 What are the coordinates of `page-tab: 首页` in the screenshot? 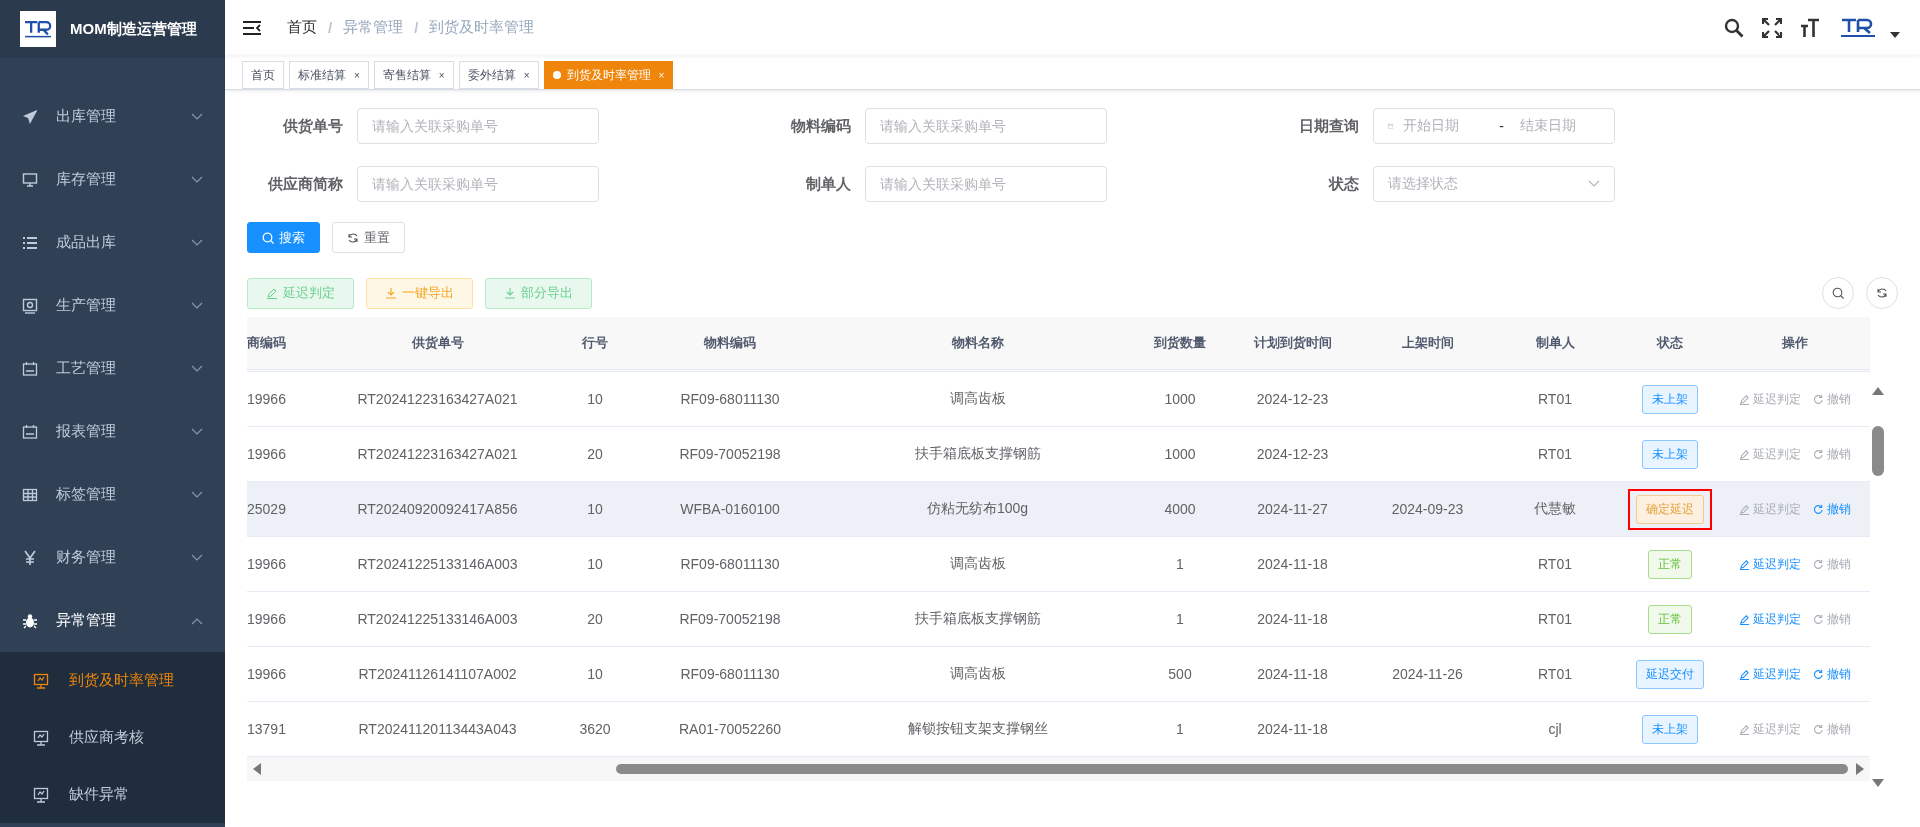 It's located at (263, 75).